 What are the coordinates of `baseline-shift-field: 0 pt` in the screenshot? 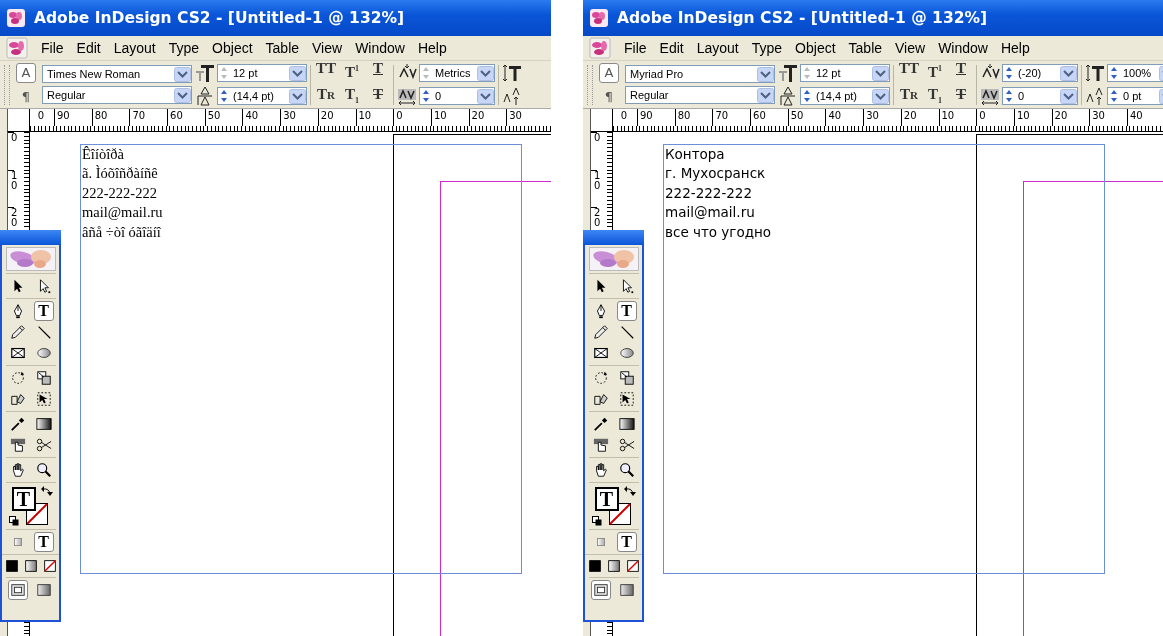 It's located at (1135, 96).